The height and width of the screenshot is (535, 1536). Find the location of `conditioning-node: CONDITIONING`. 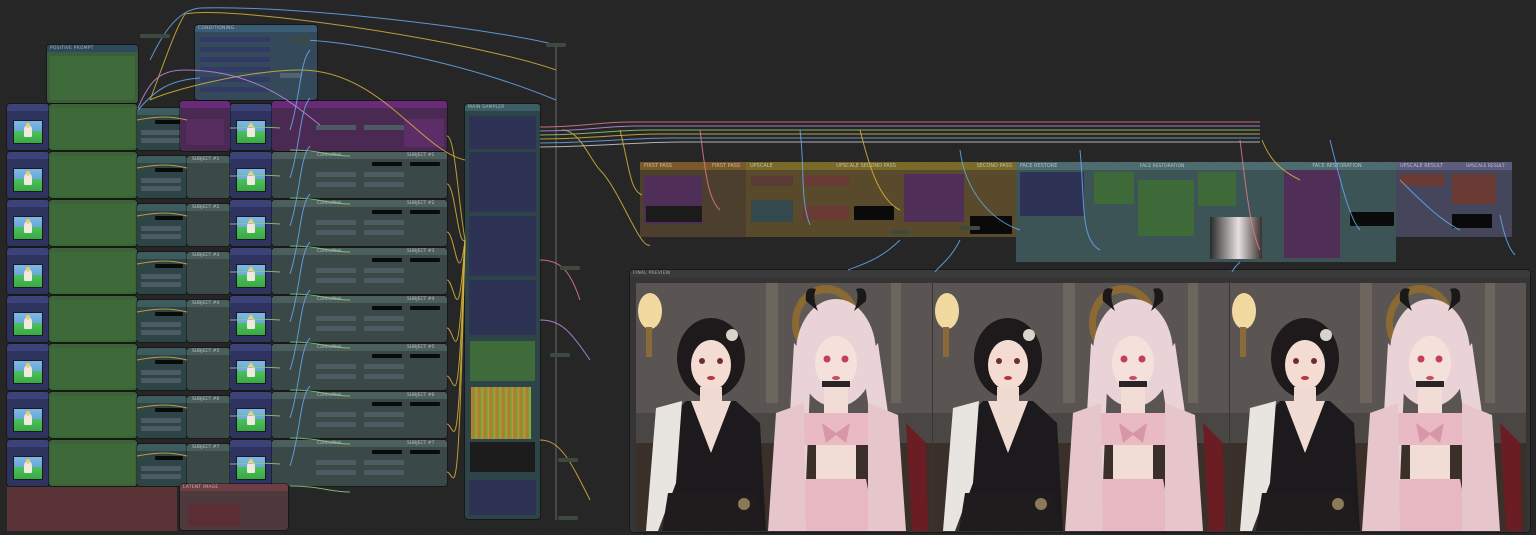

conditioning-node: CONDITIONING is located at coordinates (256, 62).